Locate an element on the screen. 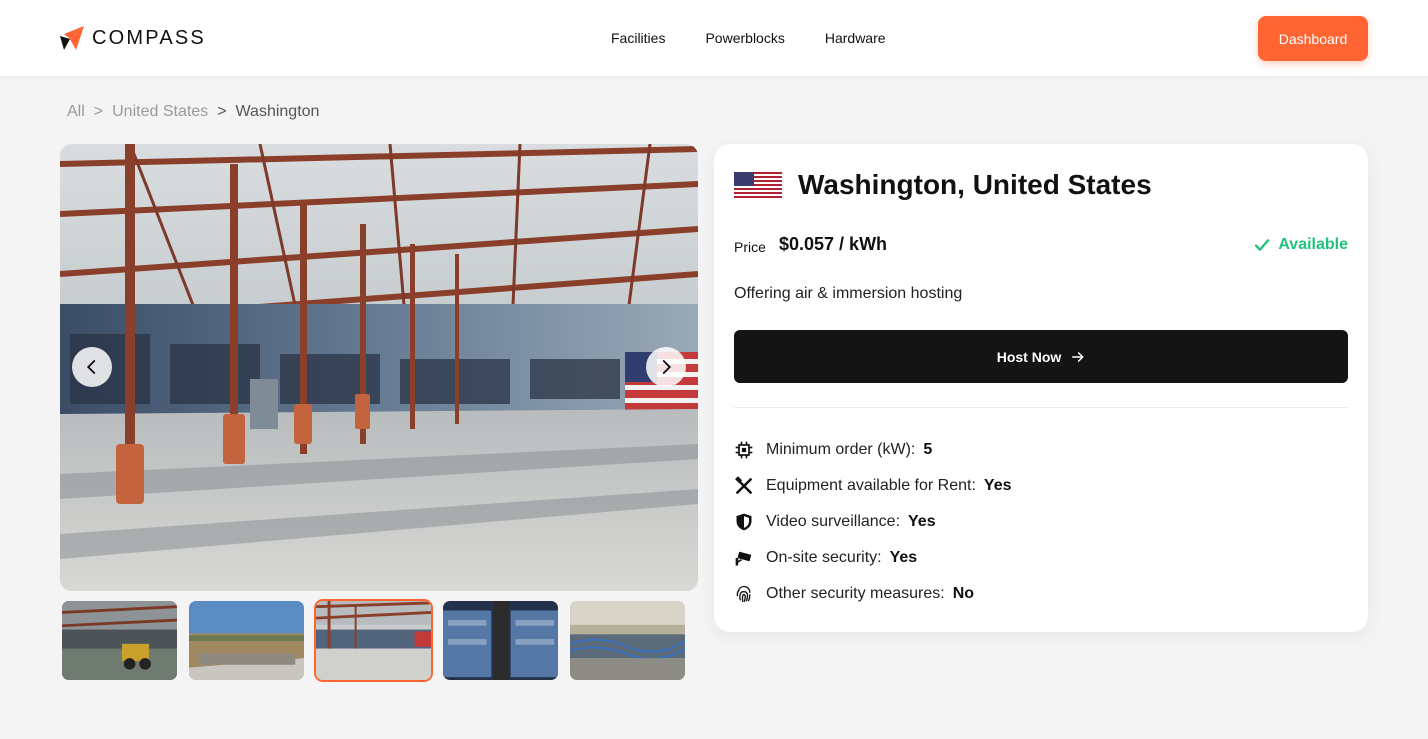  breadcrumb-all: All is located at coordinates (76, 112).